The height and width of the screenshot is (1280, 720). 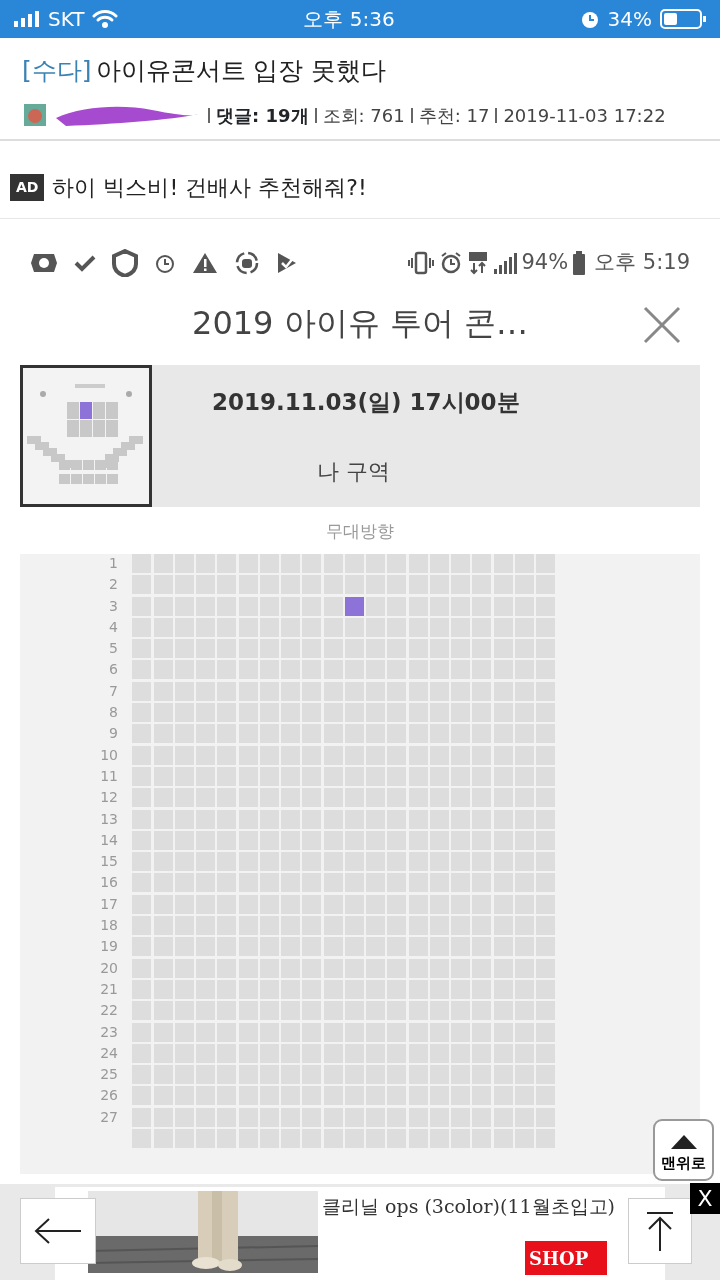 I want to click on row-number: 26, so click(x=109, y=1096).